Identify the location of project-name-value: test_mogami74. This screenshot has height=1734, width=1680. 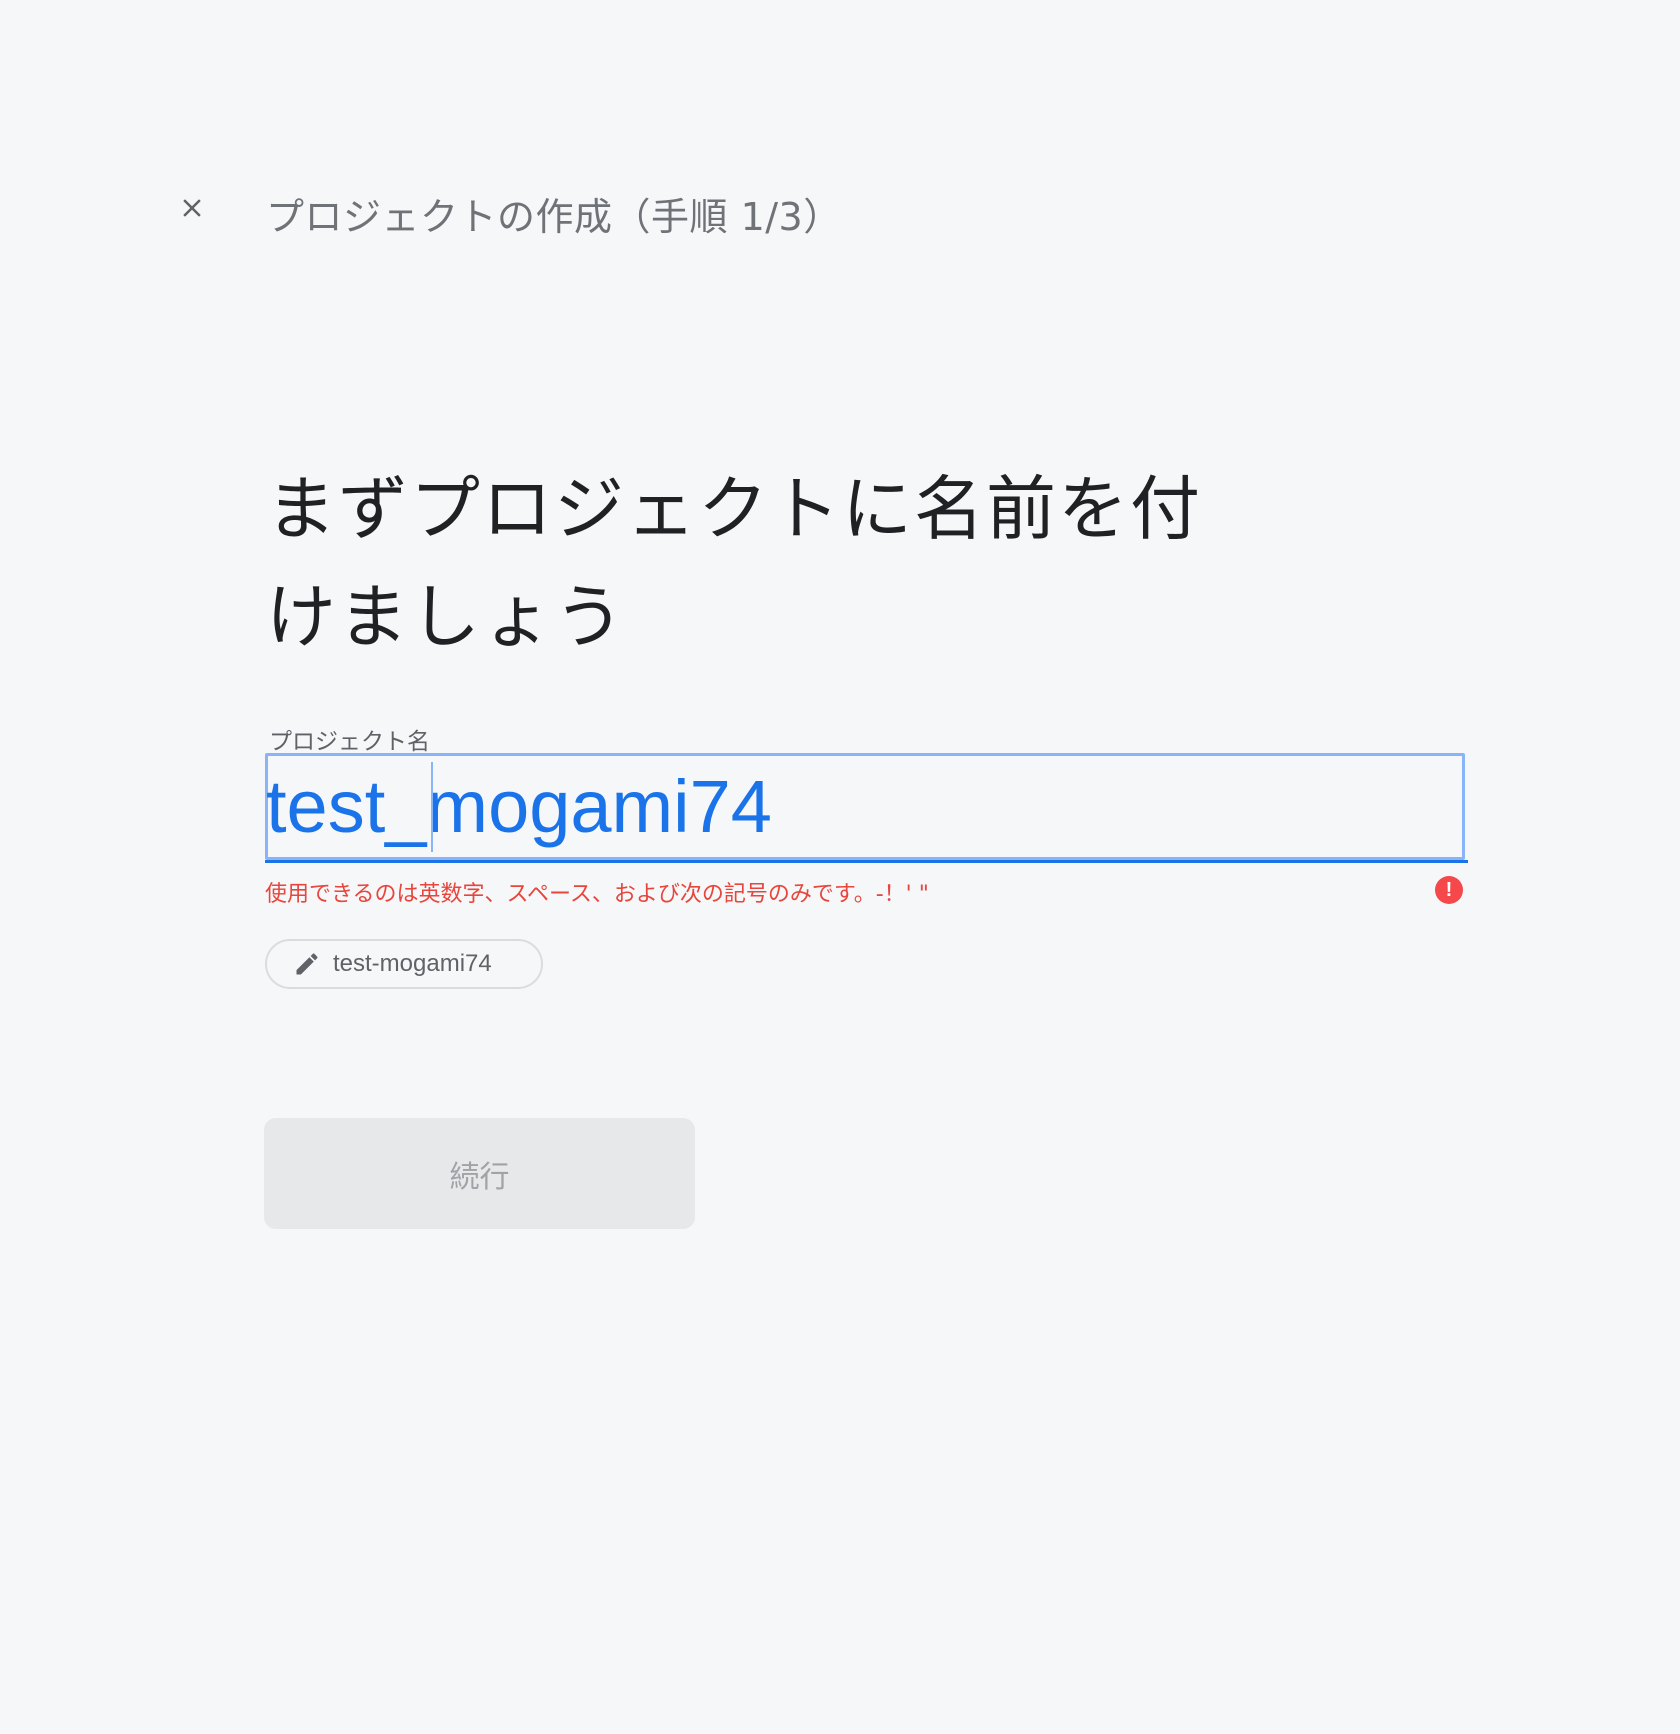
(519, 806).